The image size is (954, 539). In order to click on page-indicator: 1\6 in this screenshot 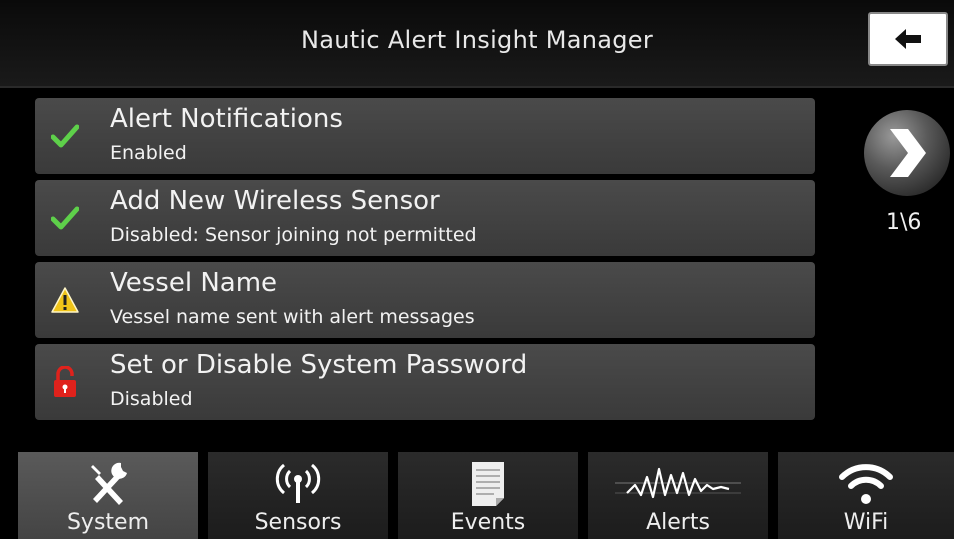, I will do `click(904, 222)`.